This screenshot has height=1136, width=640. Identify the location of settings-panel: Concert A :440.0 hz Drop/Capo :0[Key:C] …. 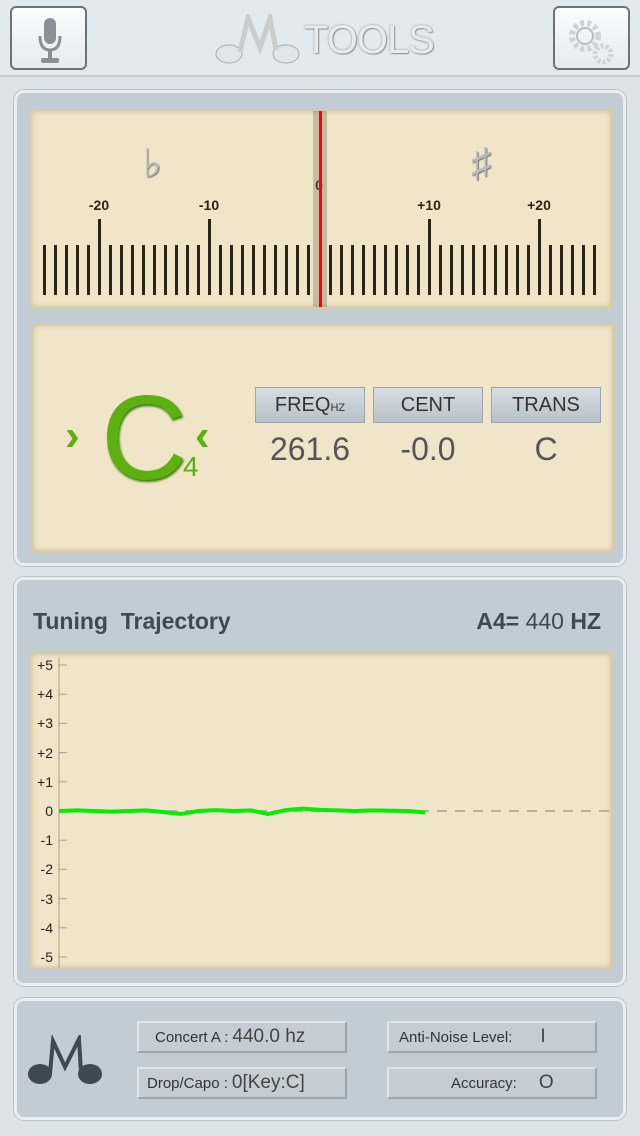
(320, 1059).